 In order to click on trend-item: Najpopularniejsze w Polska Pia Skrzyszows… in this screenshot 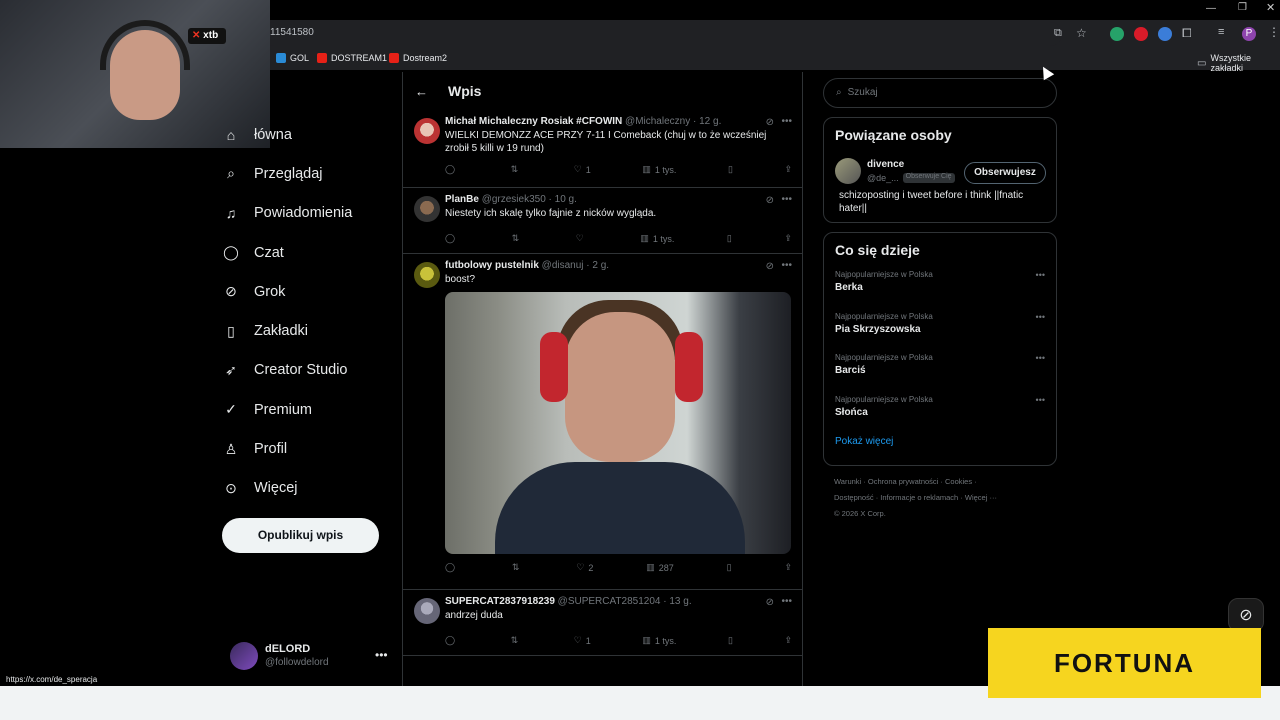, I will do `click(940, 333)`.